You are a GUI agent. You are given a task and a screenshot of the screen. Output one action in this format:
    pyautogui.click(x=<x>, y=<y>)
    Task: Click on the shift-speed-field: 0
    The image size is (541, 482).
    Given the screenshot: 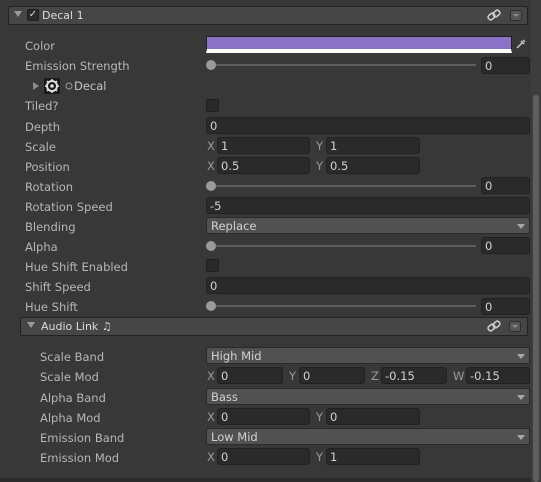 What is the action you would take?
    pyautogui.click(x=368, y=285)
    